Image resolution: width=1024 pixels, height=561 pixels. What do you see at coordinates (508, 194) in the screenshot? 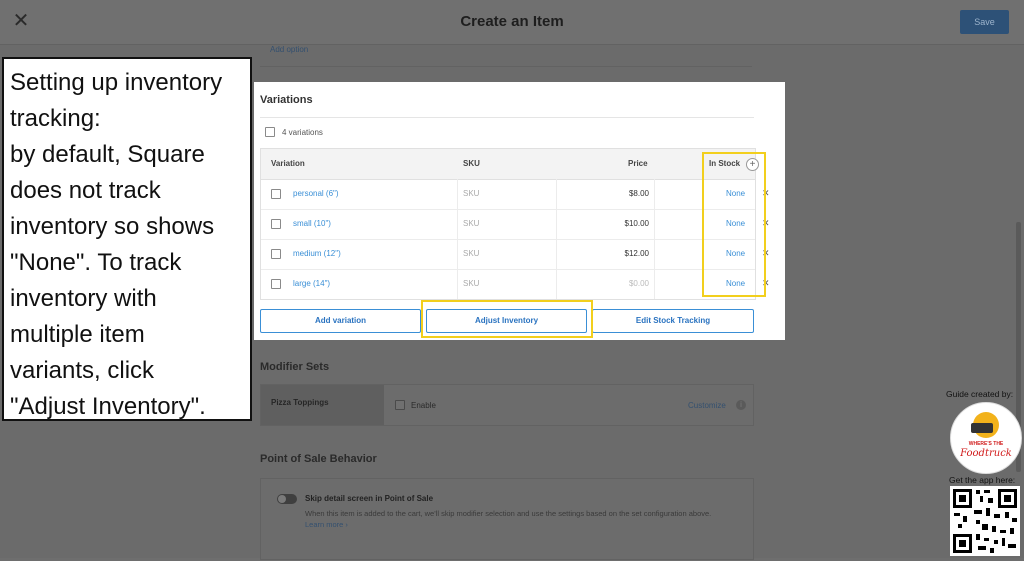
I see `table-row: personal (6") SKU $8.00 None` at bounding box center [508, 194].